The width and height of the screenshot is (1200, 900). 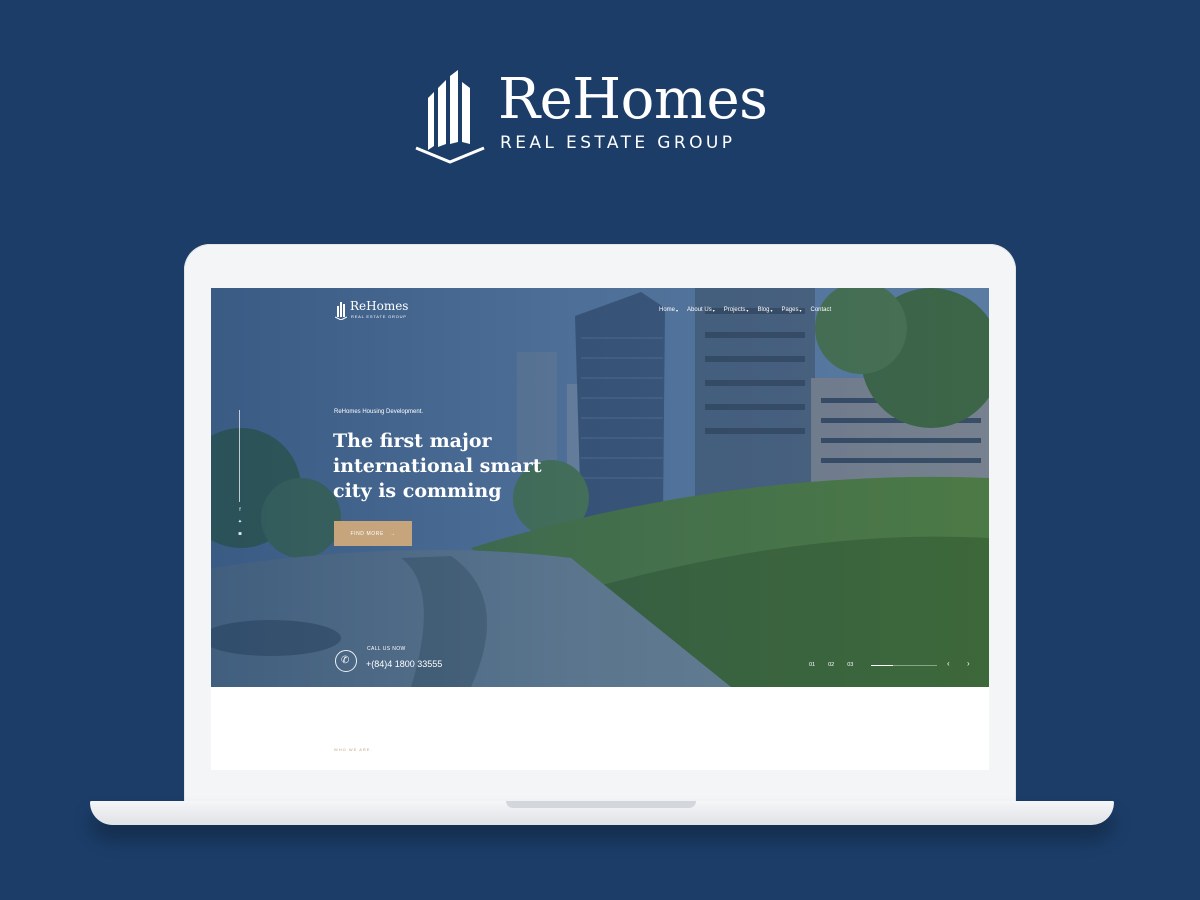 What do you see at coordinates (404, 664) in the screenshot?
I see `phone-number: +(84)4 1800 33555` at bounding box center [404, 664].